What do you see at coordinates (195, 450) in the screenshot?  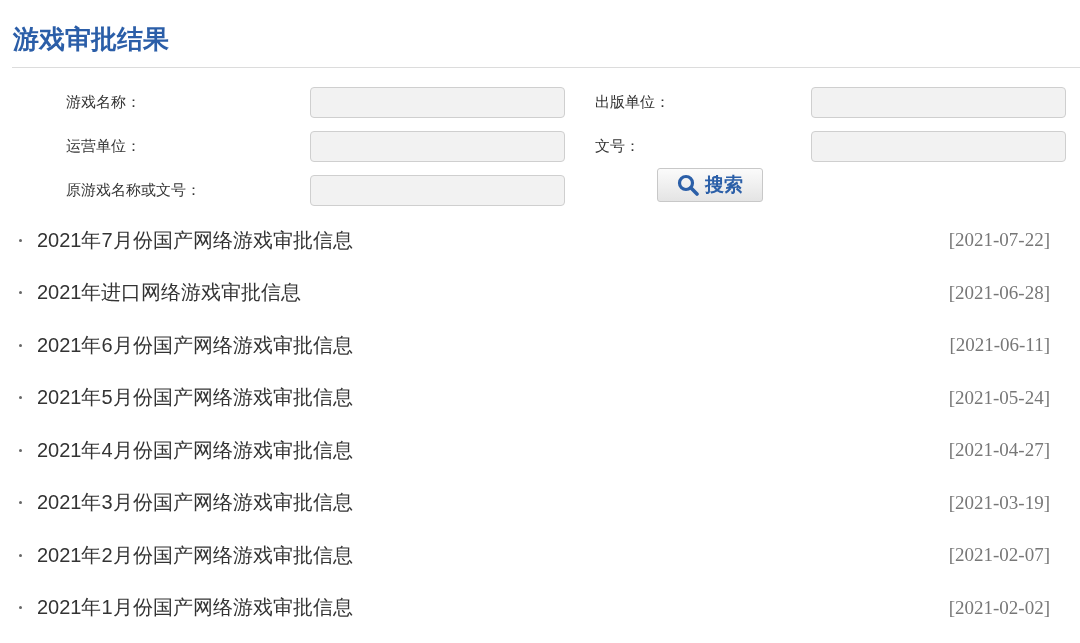 I see `result-link: 2021年4月份国产网络游戏审批信息` at bounding box center [195, 450].